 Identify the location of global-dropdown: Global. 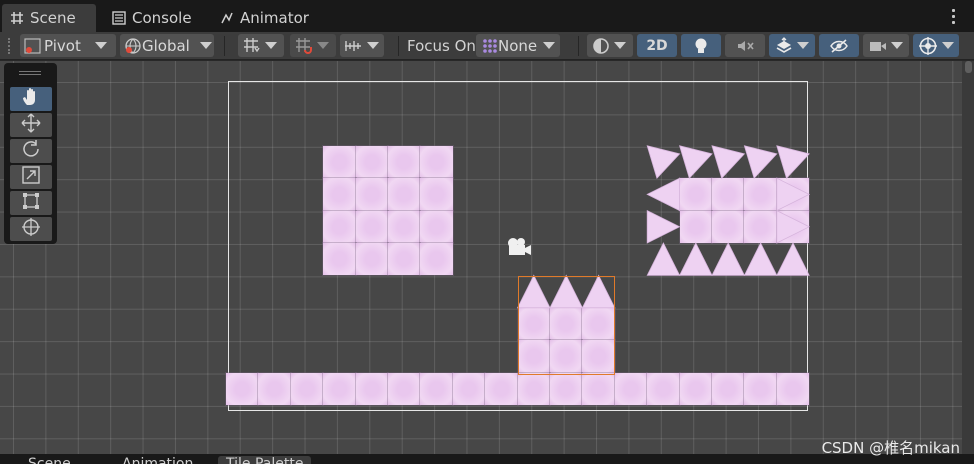
(167, 45).